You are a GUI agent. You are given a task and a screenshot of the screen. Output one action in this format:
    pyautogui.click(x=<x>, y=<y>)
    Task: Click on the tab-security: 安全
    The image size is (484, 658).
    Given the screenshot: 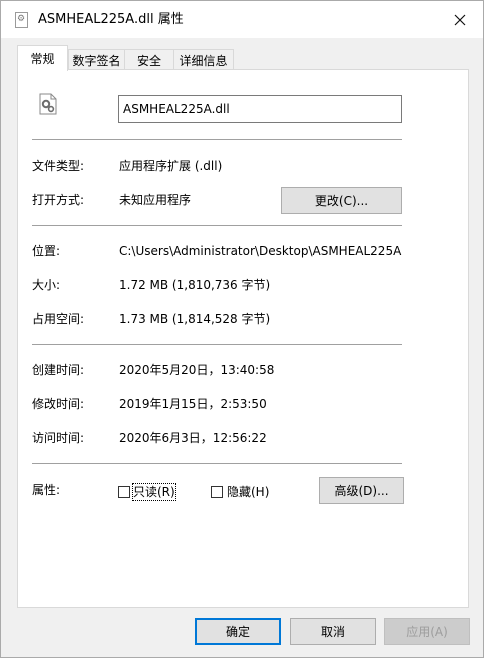 What is the action you would take?
    pyautogui.click(x=149, y=59)
    